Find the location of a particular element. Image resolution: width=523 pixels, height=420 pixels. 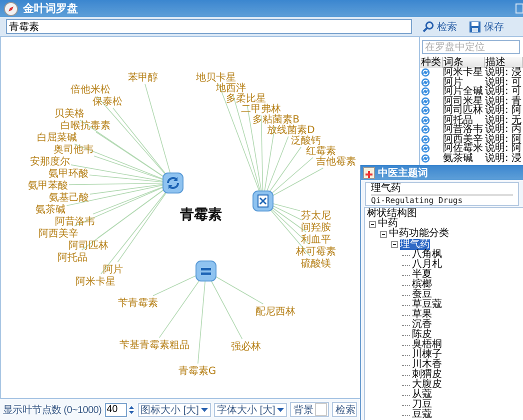

background-button: 背景 is located at coordinates (310, 409).